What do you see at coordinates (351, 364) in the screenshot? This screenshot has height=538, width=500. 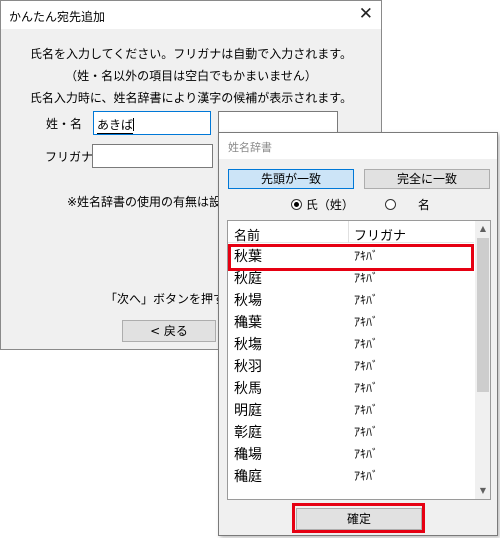 I see `list-item: 秋羽 ｱｷﾊﾞ` at bounding box center [351, 364].